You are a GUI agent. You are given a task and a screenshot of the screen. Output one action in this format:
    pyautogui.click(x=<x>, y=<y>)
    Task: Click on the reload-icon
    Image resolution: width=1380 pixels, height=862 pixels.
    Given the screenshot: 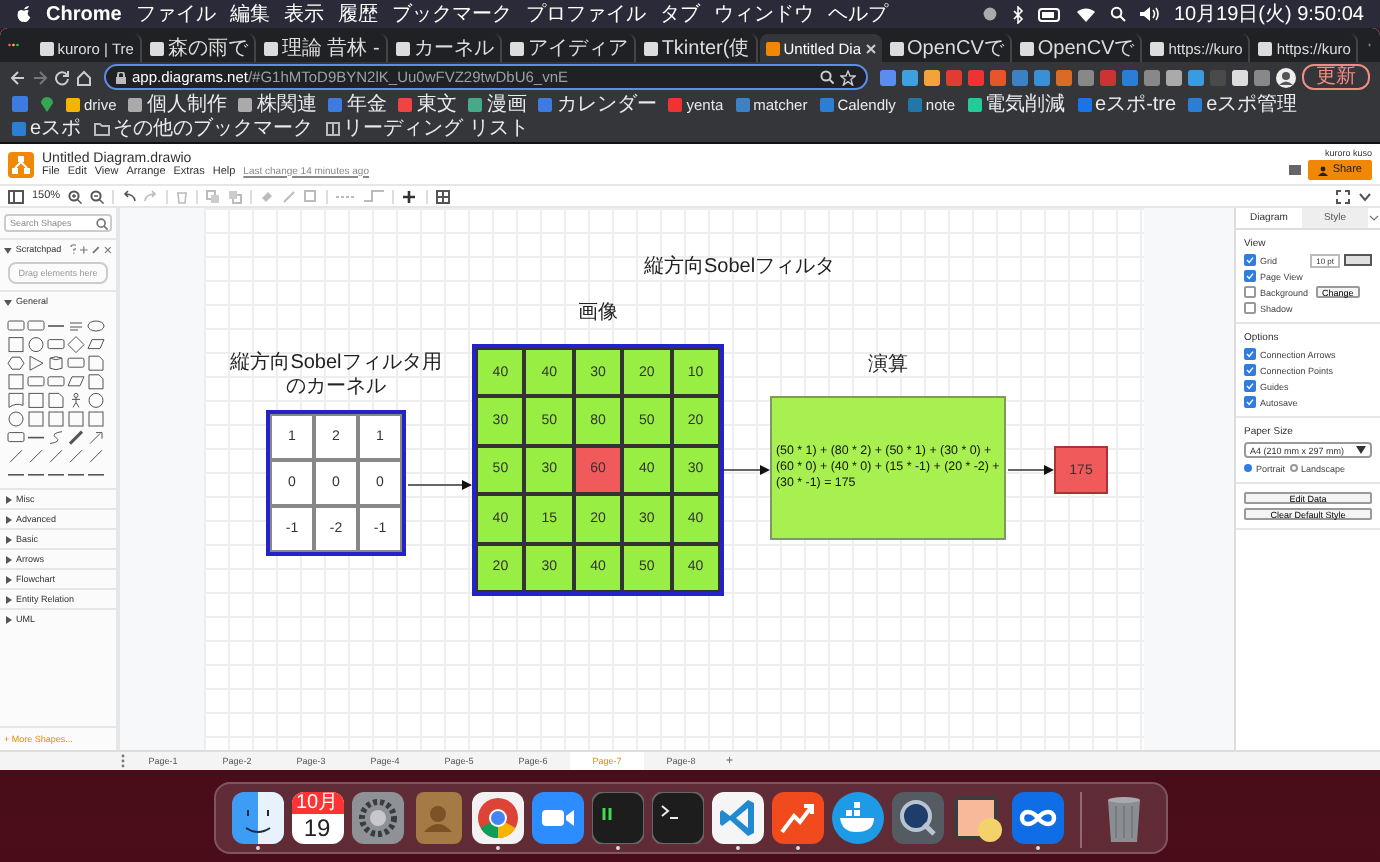 What is the action you would take?
    pyautogui.click(x=62, y=77)
    